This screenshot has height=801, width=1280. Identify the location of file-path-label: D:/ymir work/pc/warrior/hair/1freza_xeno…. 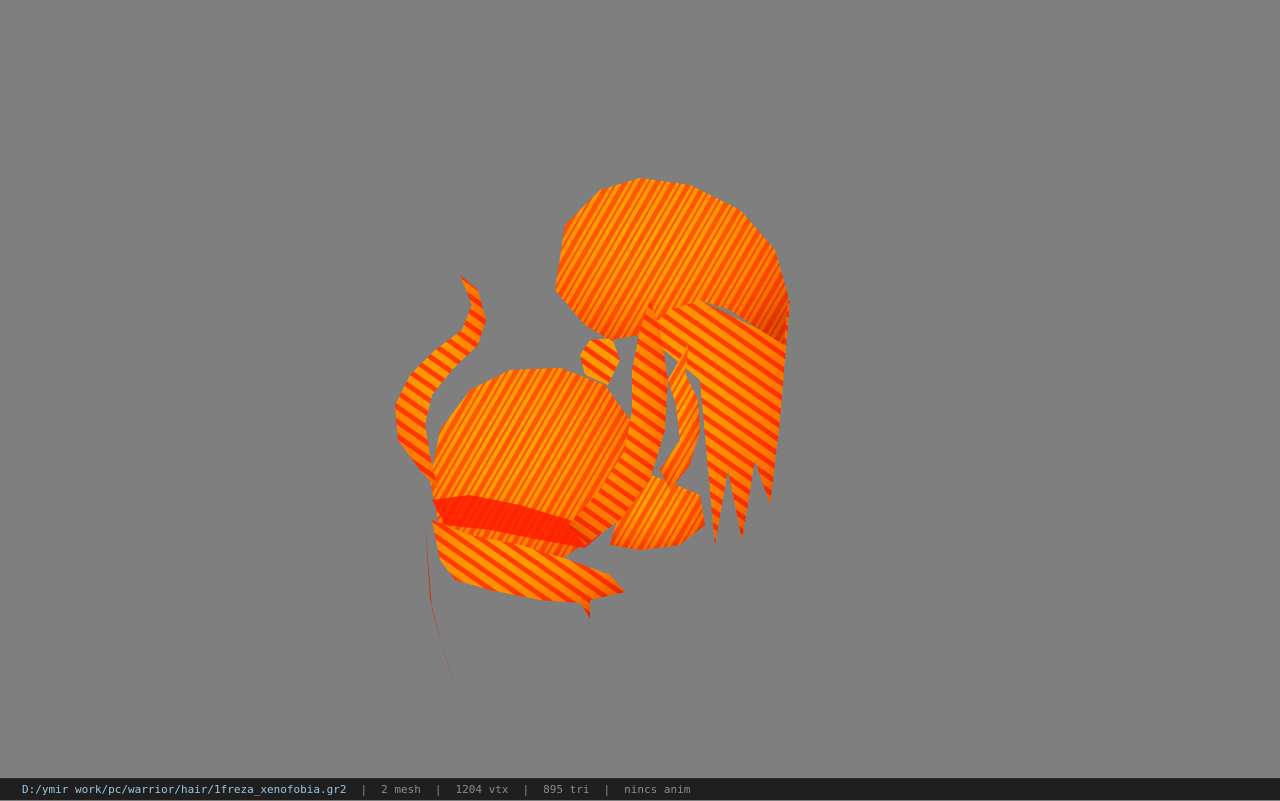
(184, 789).